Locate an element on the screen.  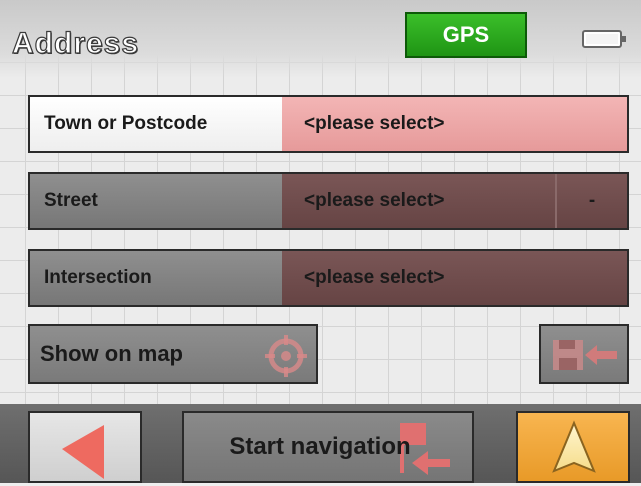
battery-icon is located at coordinates (604, 39).